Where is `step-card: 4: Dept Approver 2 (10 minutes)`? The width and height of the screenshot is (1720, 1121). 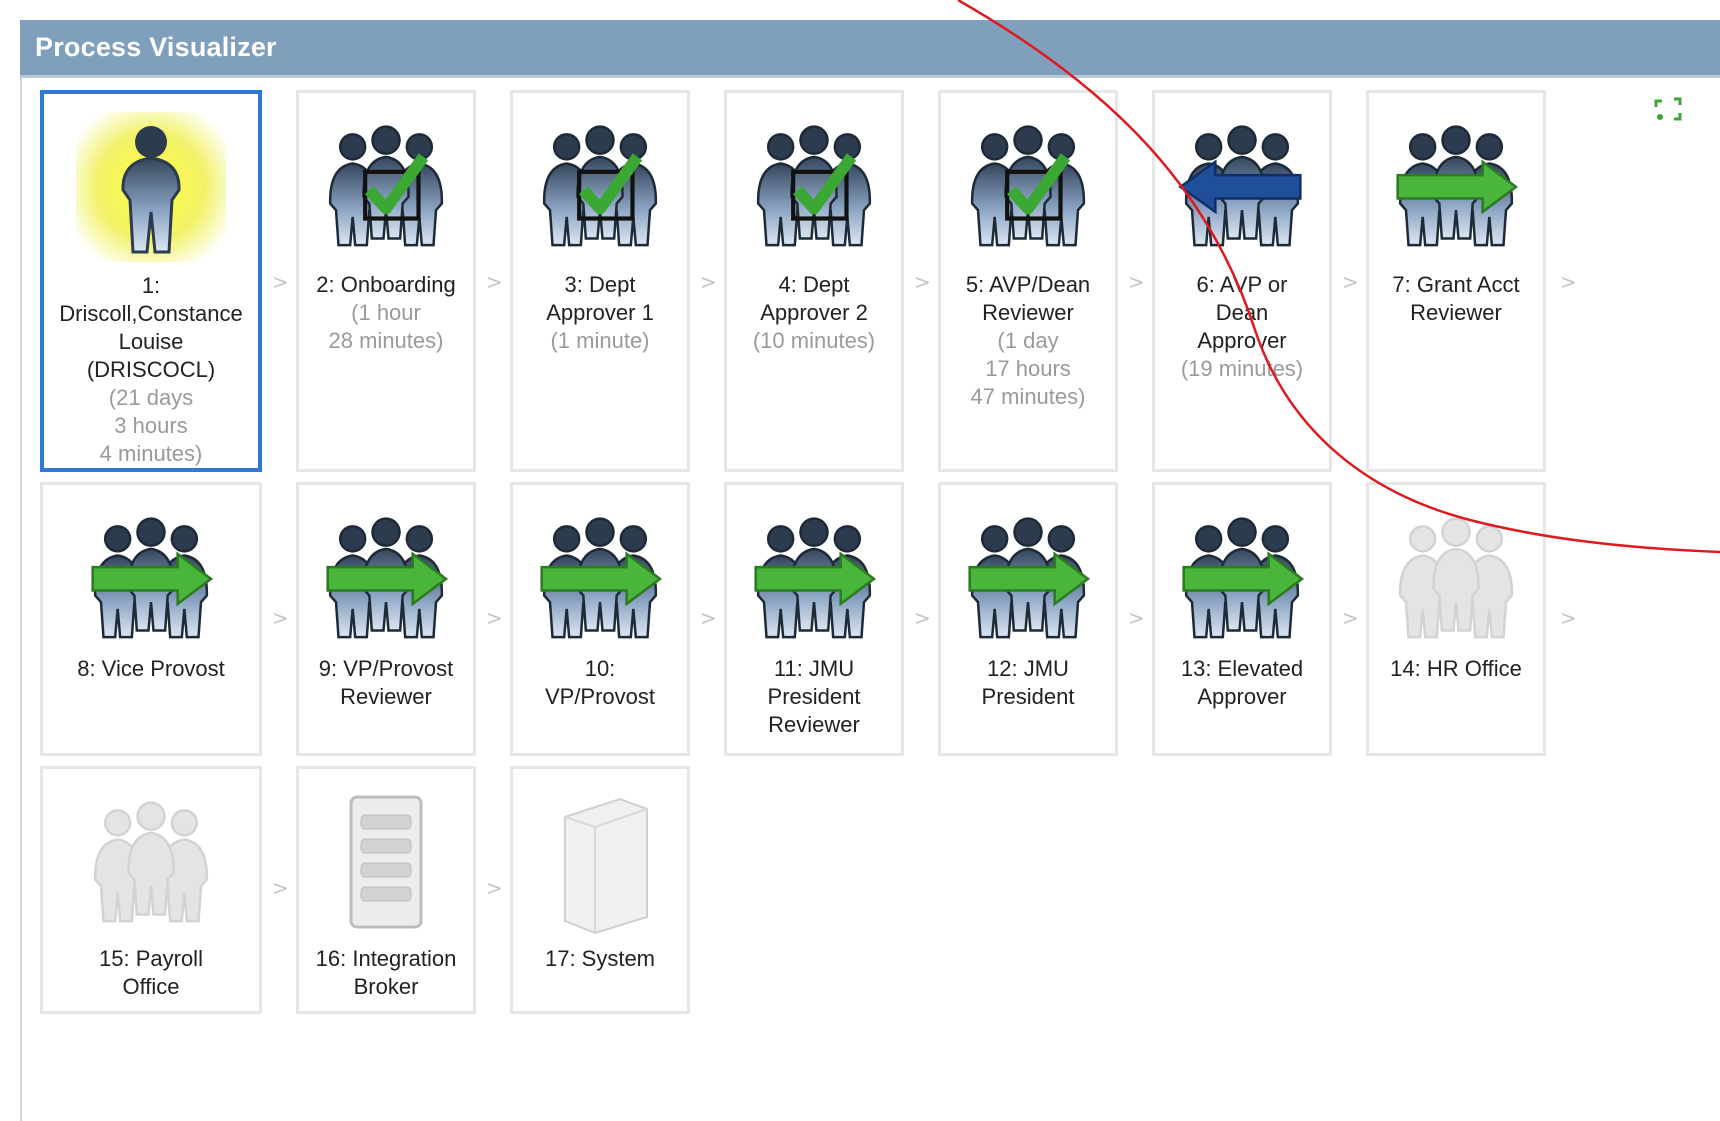
step-card: 4: Dept Approver 2 (10 minutes) is located at coordinates (814, 281).